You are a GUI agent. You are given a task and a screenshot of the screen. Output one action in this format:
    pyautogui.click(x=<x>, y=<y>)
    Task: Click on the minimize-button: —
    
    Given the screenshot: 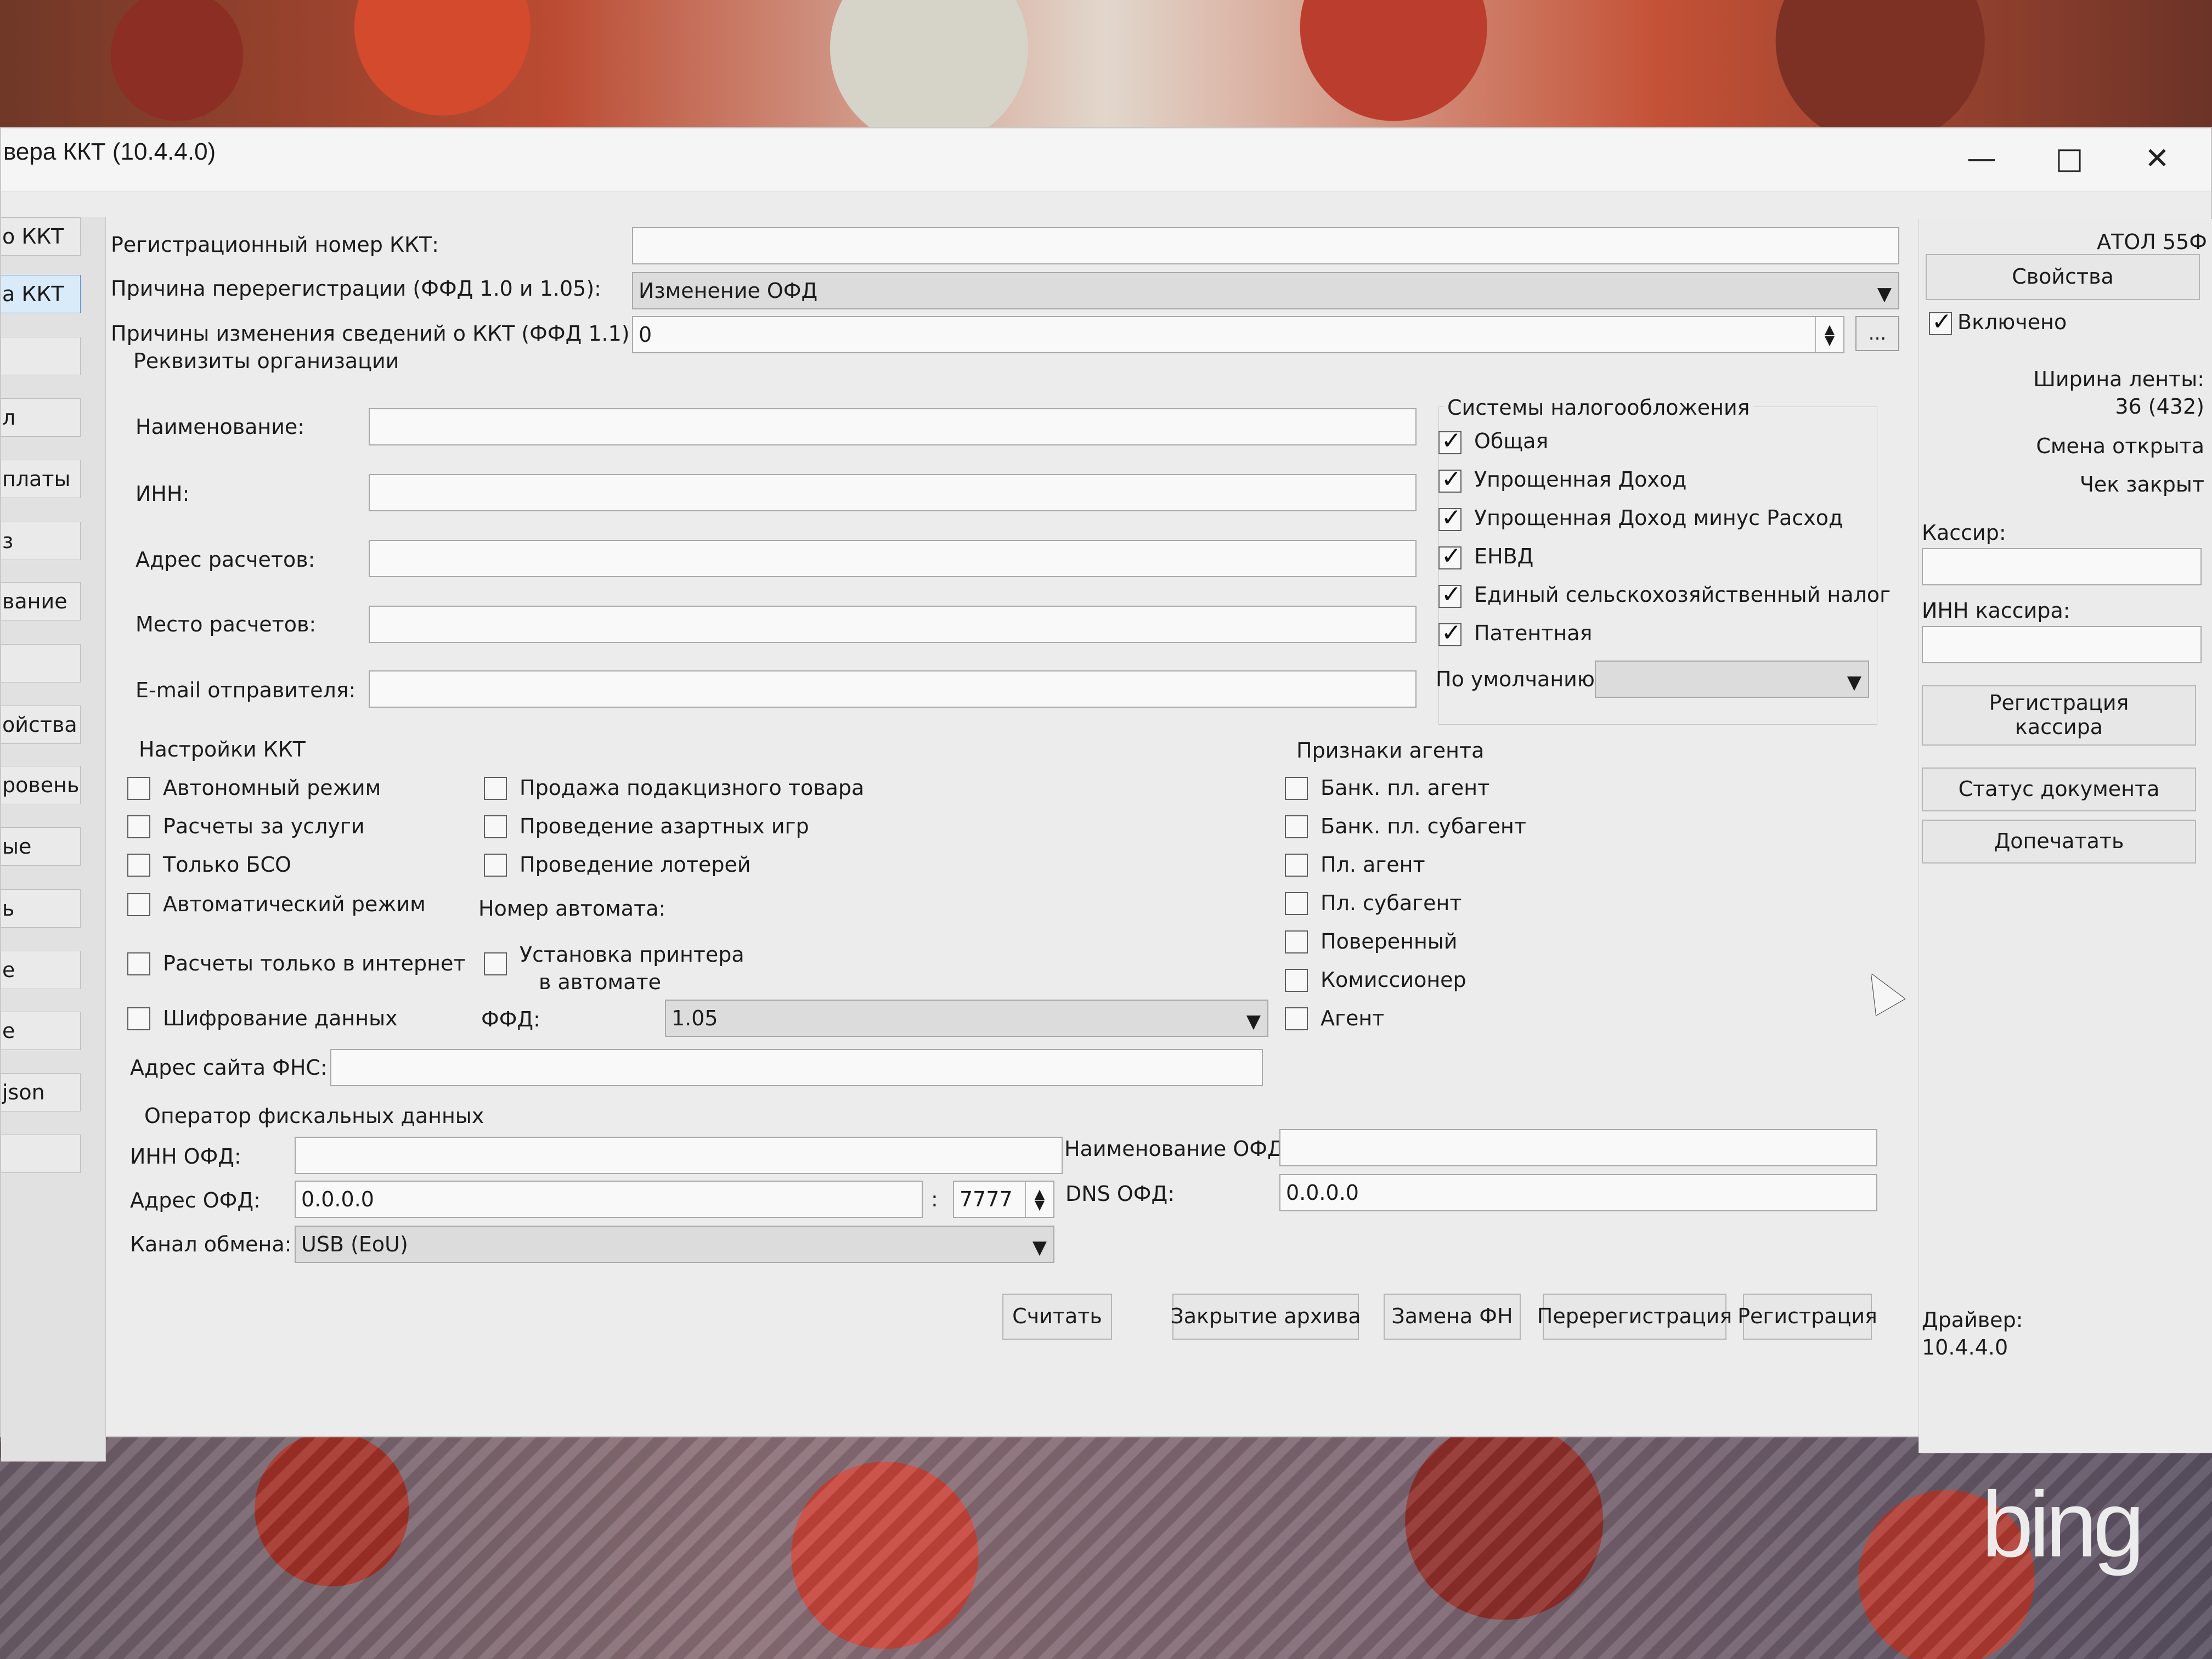 What is the action you would take?
    pyautogui.click(x=1981, y=158)
    